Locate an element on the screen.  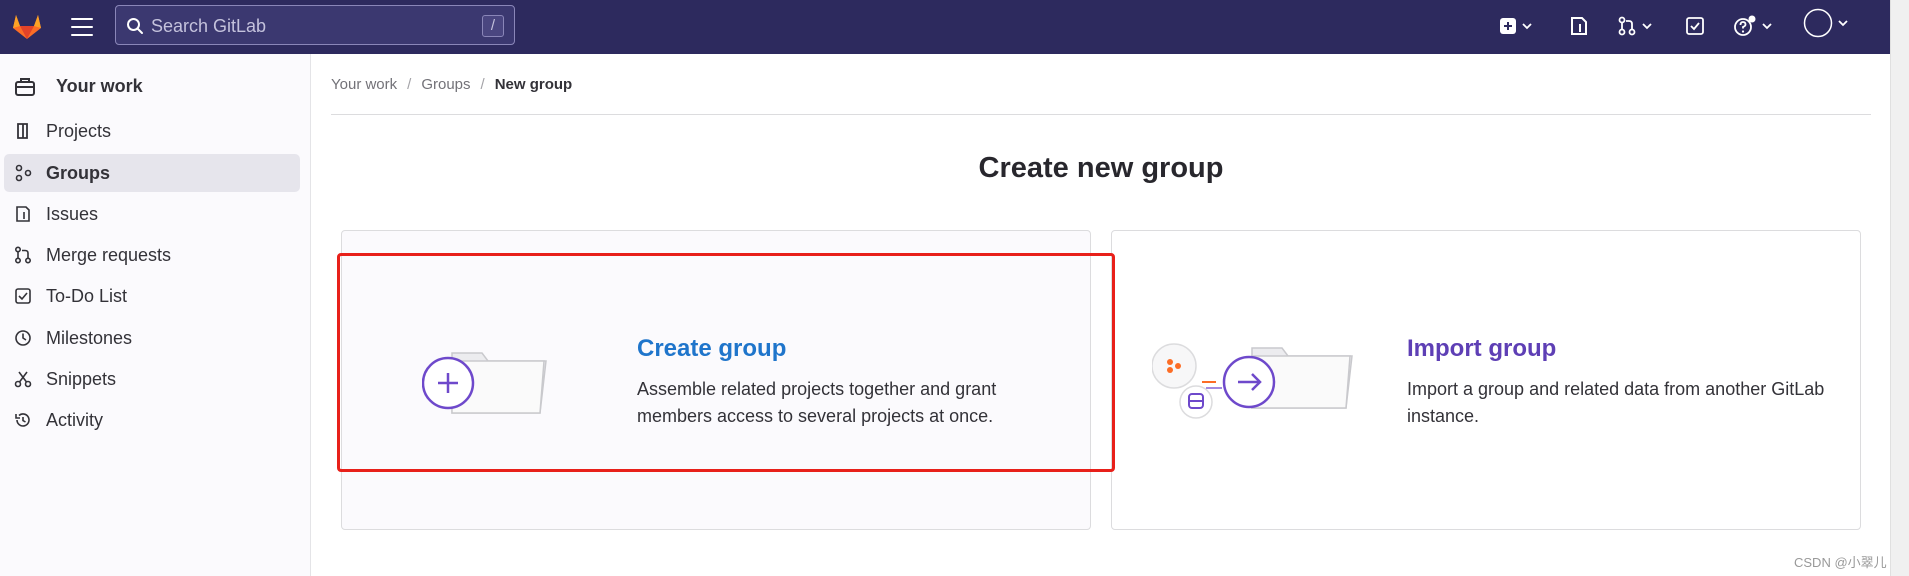
import-group-illustration is located at coordinates (1252, 381).